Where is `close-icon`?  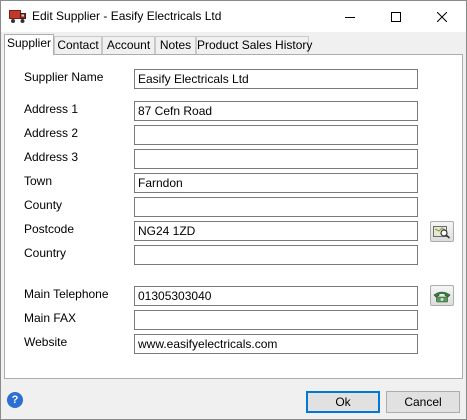 close-icon is located at coordinates (442, 16).